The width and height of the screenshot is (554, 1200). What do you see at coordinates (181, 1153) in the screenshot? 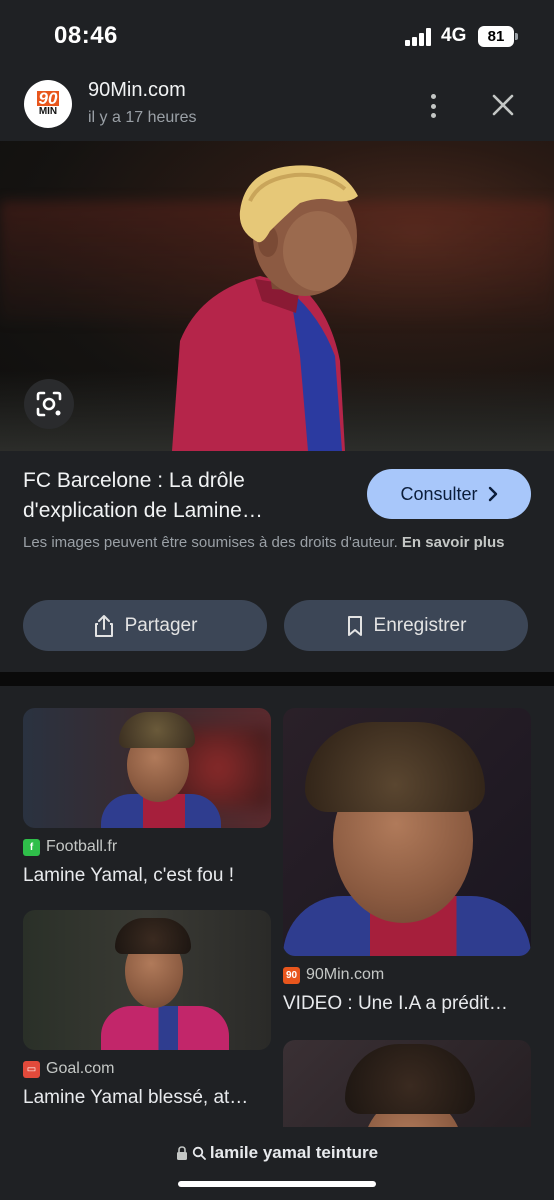
I see `lock-icon` at bounding box center [181, 1153].